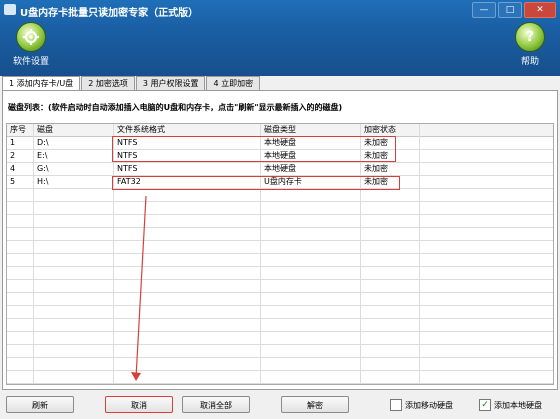 This screenshot has width=560, height=419. I want to click on settings-label: 软件设置, so click(30, 62).